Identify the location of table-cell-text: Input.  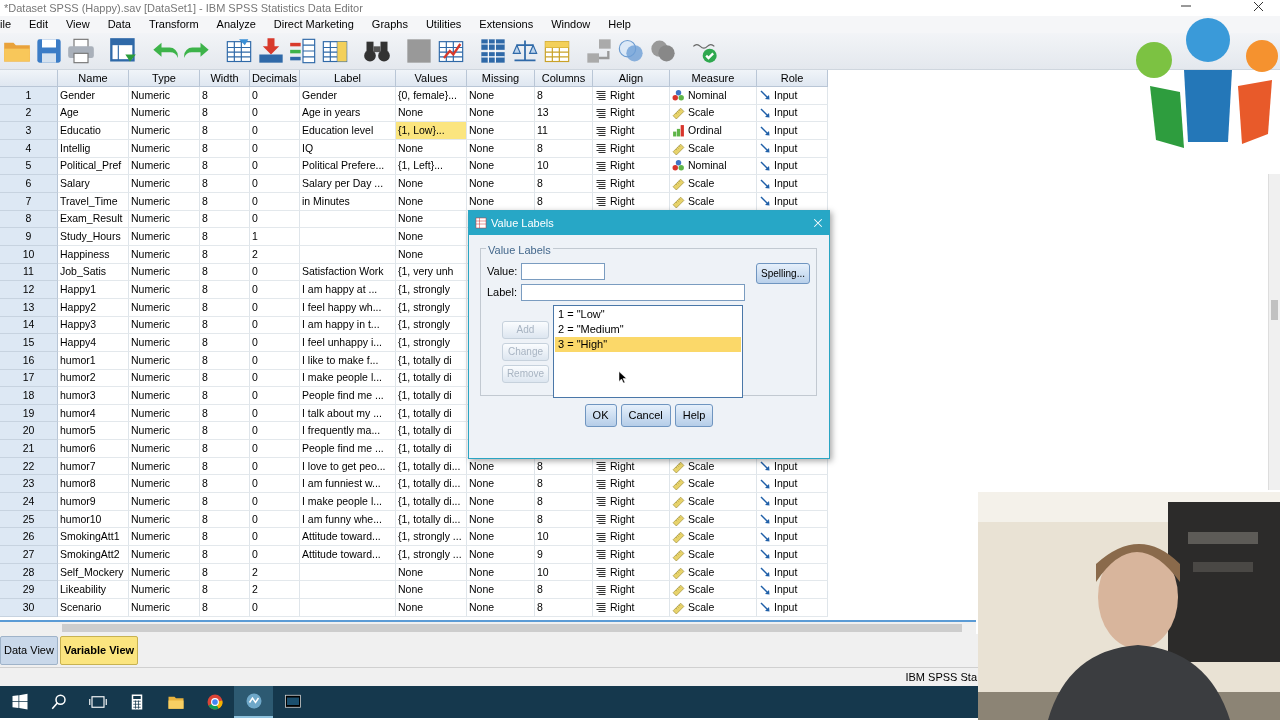
(786, 201).